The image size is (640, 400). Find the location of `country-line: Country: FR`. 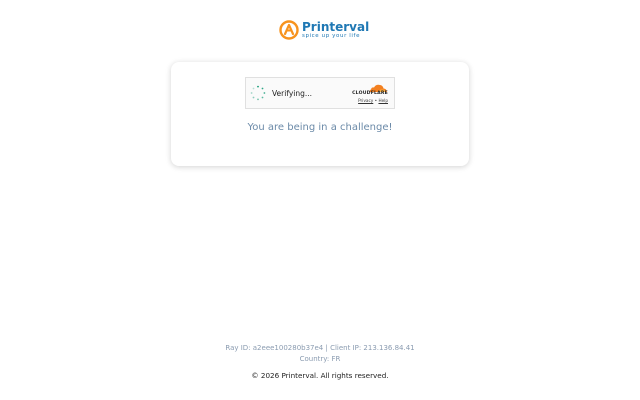

country-line: Country: FR is located at coordinates (320, 359).